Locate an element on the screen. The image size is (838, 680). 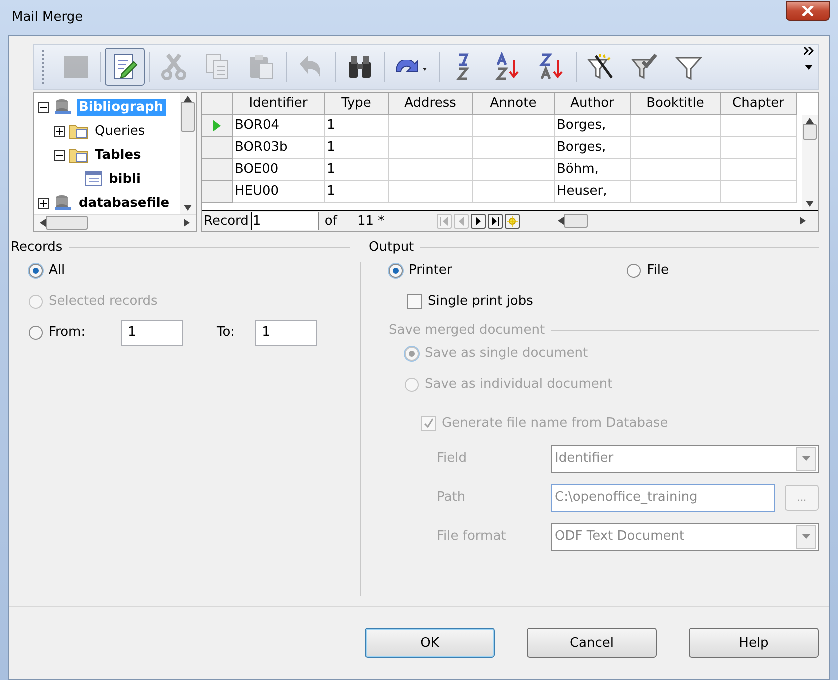
table-cell: Böhm, is located at coordinates (593, 170).